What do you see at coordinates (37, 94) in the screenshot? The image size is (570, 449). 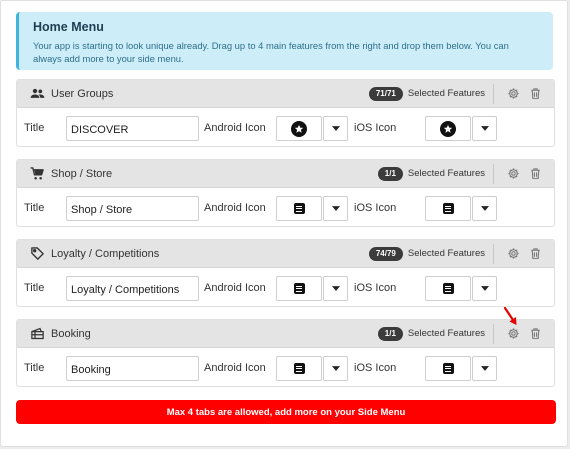 I see `users-icon` at bounding box center [37, 94].